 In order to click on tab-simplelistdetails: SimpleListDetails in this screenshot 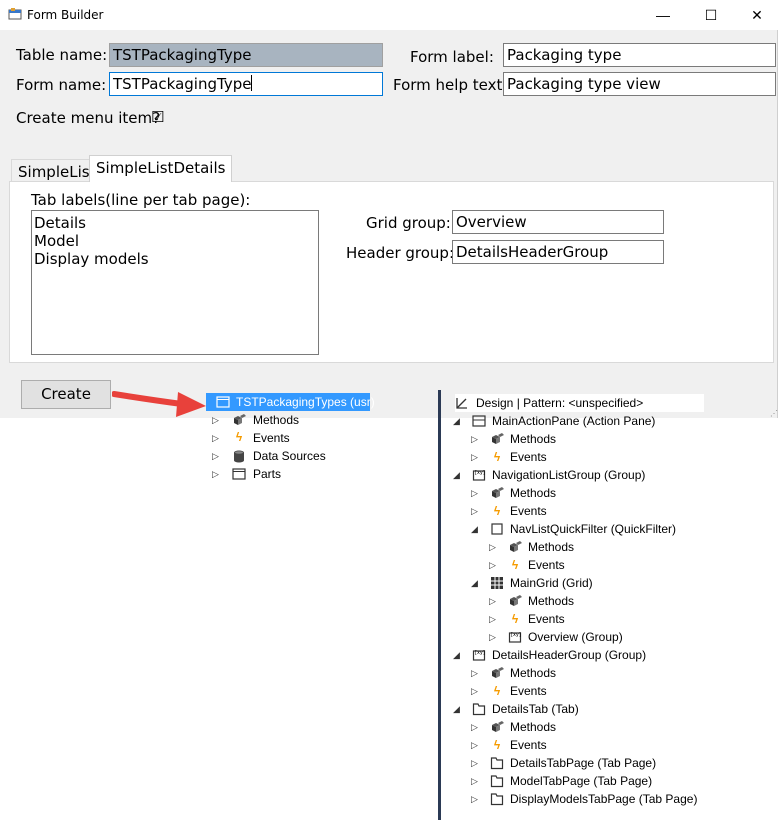, I will do `click(161, 168)`.